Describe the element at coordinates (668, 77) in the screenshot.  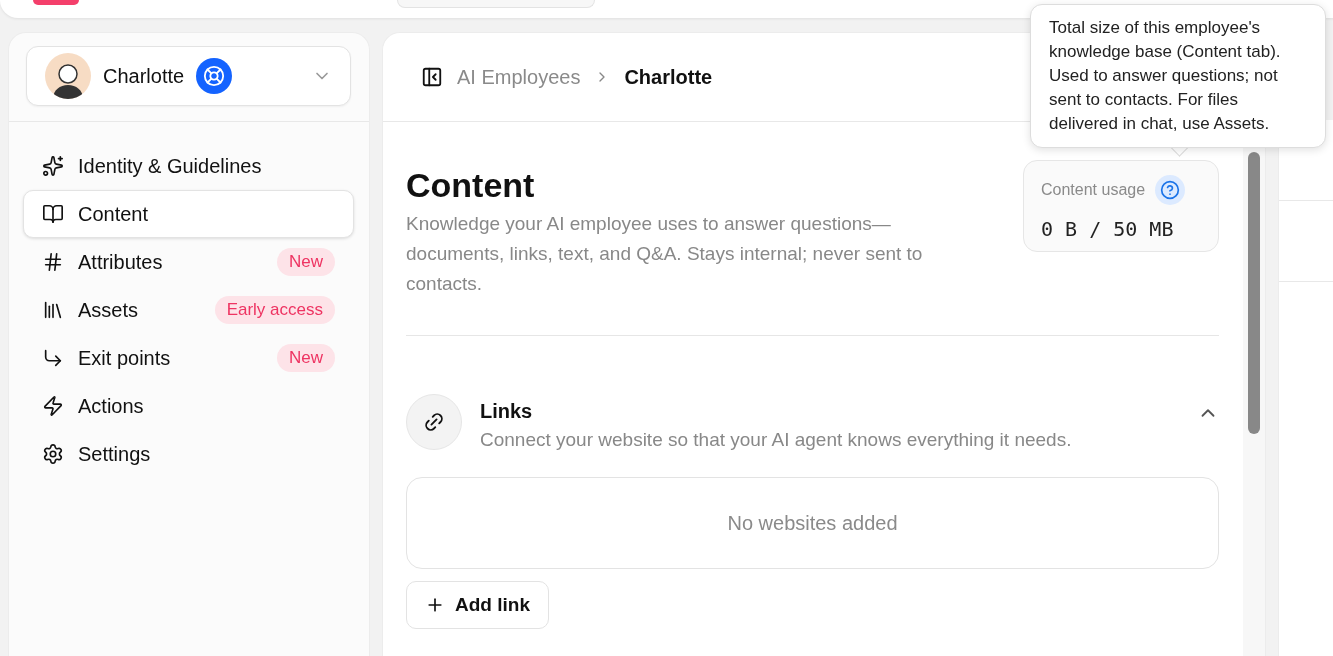
I see `breadcrumb-current: Charlotte` at that location.